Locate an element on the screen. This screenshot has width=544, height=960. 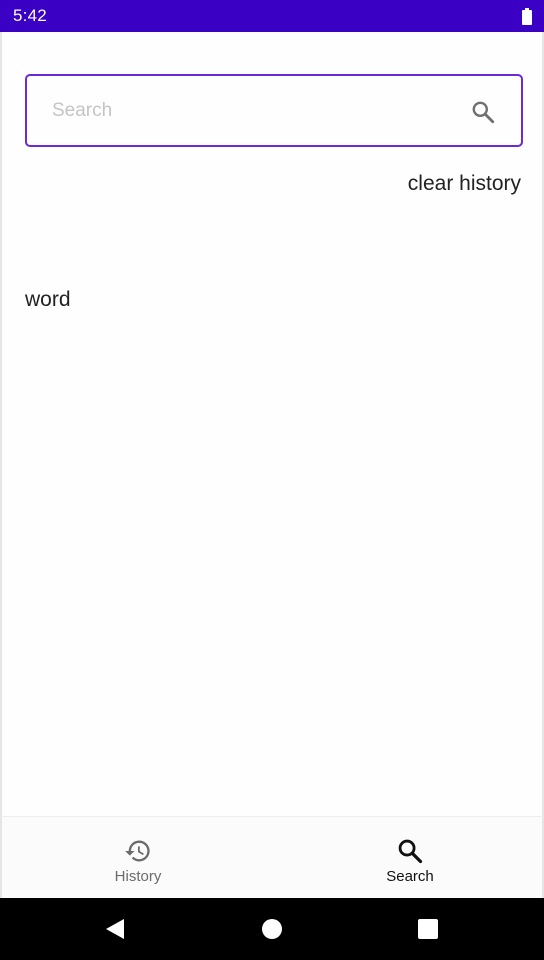
bottom-navigation: History Search is located at coordinates (272, 857).